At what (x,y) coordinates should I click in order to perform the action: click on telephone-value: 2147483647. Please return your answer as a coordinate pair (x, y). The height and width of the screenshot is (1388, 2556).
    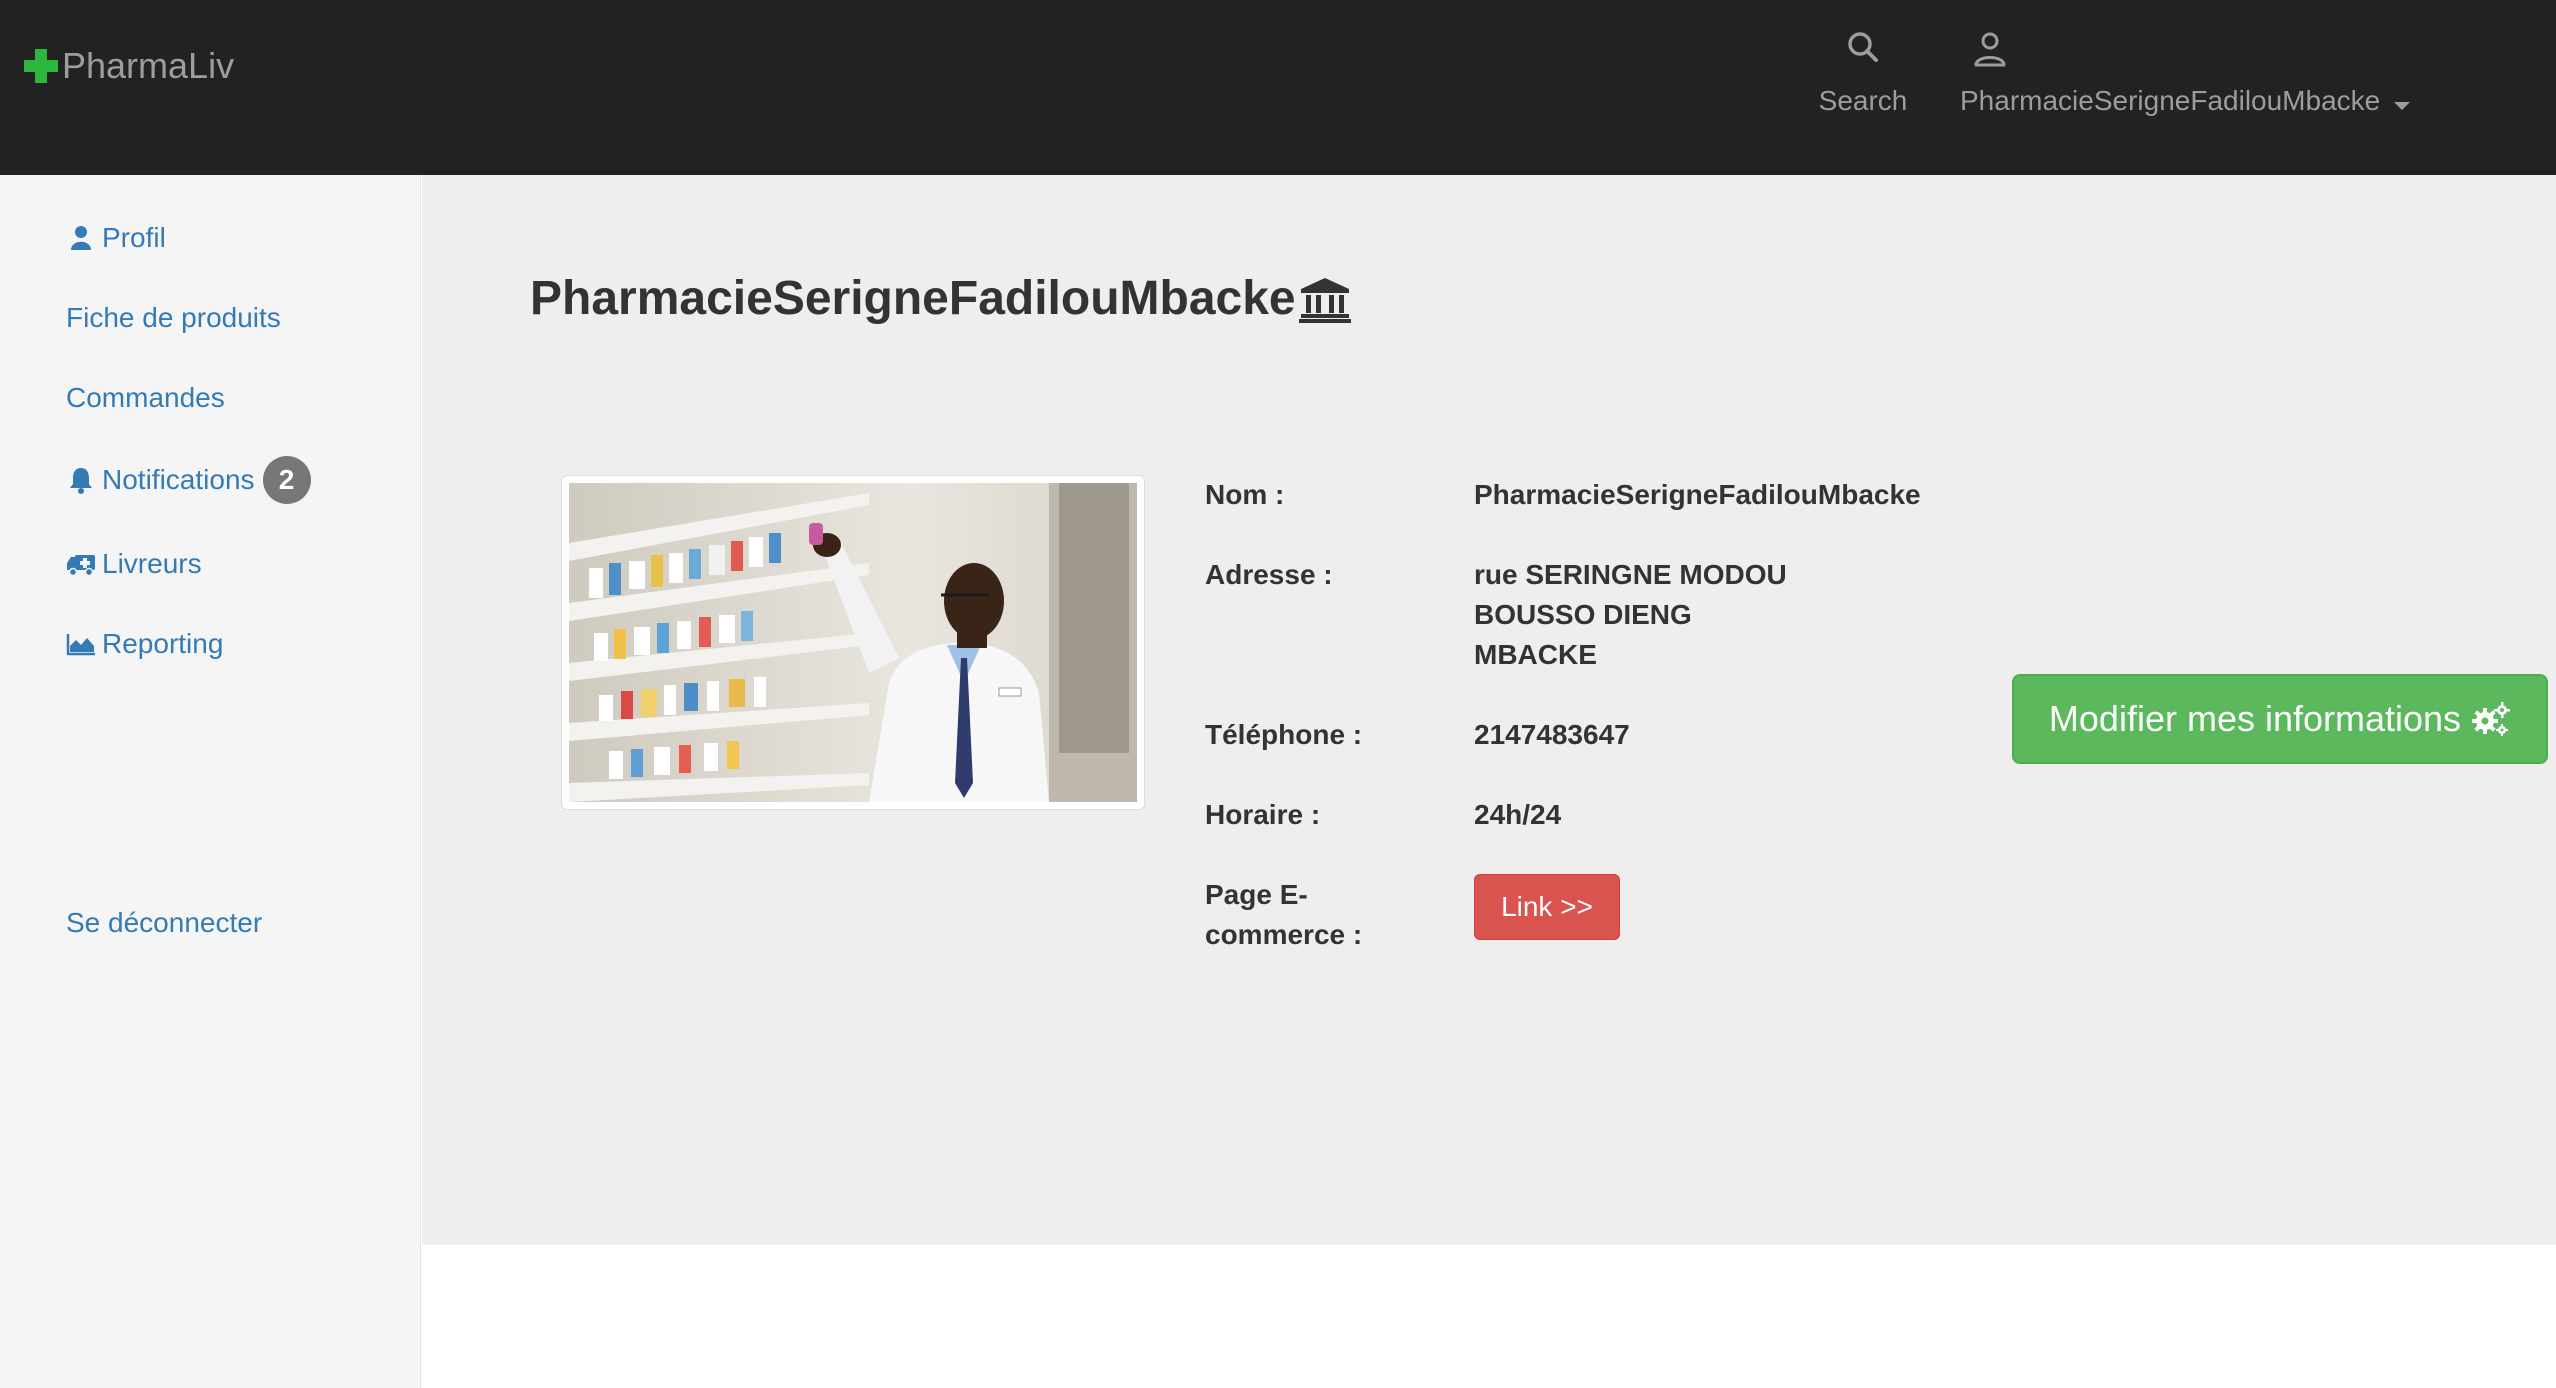
    Looking at the image, I should click on (1552, 734).